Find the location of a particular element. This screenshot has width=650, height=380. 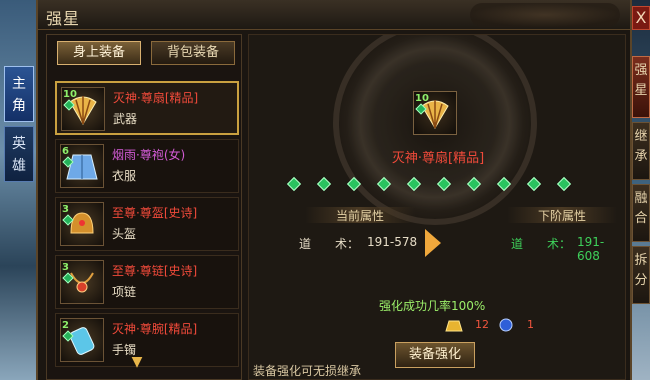

selected-item-slot: 10 is located at coordinates (435, 113).